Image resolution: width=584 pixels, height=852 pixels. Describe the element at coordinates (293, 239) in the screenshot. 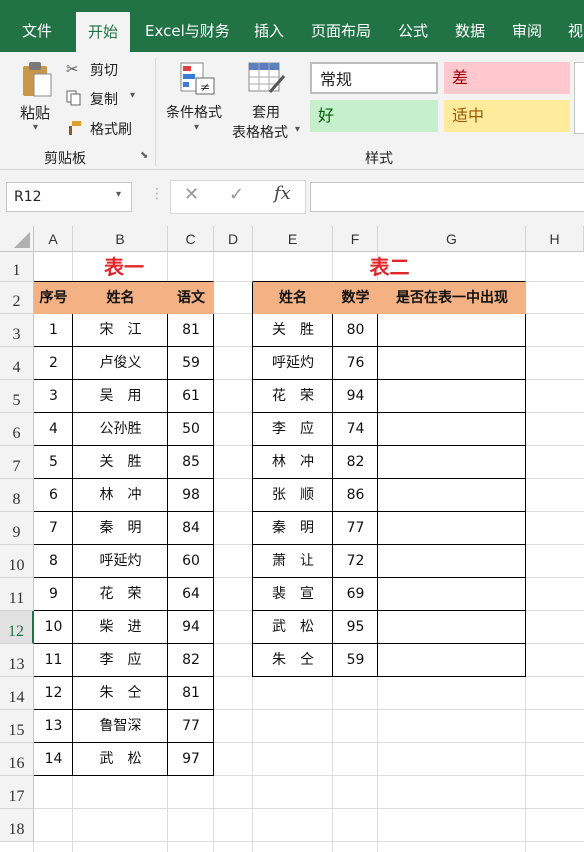

I see `column-header-e: E` at that location.